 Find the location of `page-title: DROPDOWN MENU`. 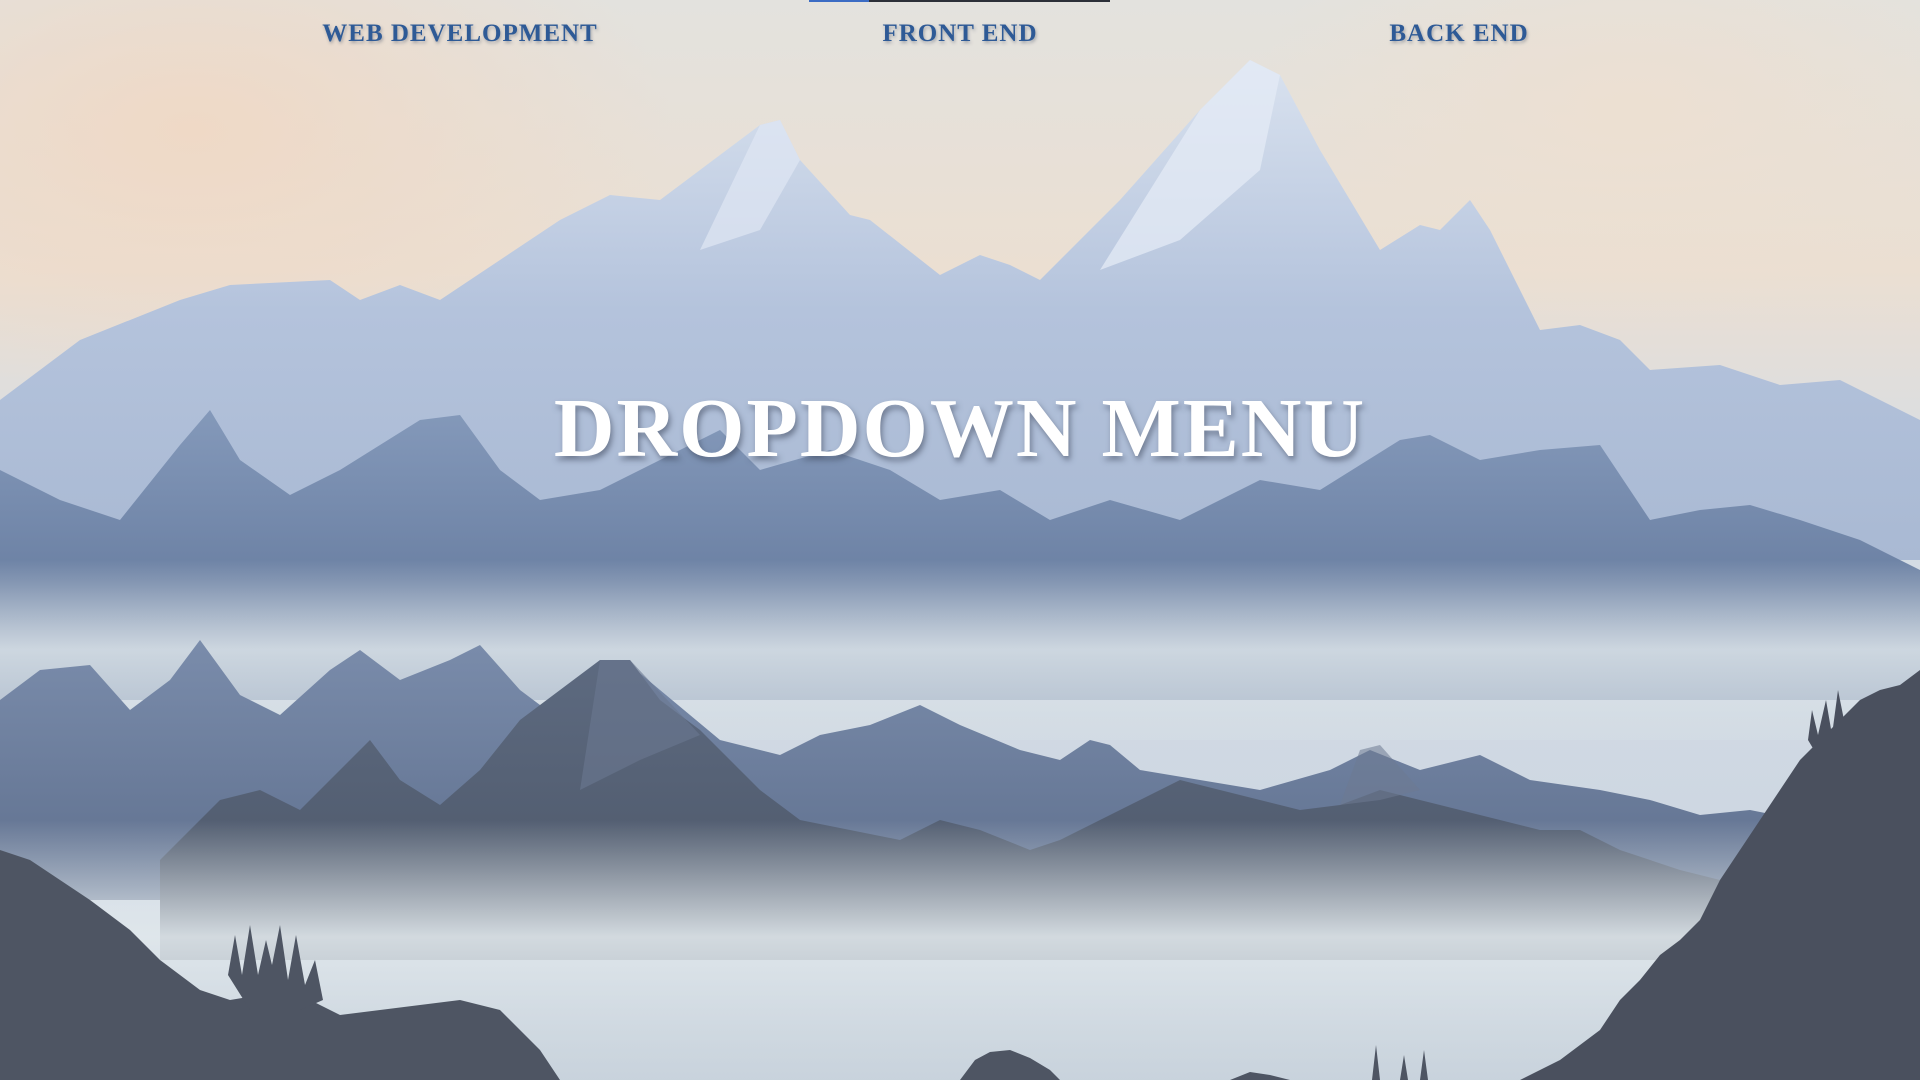

page-title: DROPDOWN MENU is located at coordinates (960, 428).